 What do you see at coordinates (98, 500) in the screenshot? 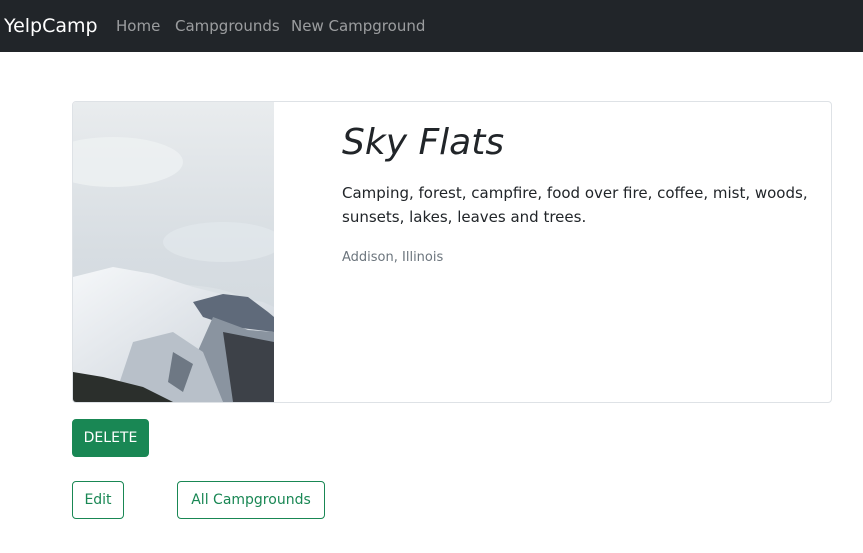
I see `edit-button: Edit` at bounding box center [98, 500].